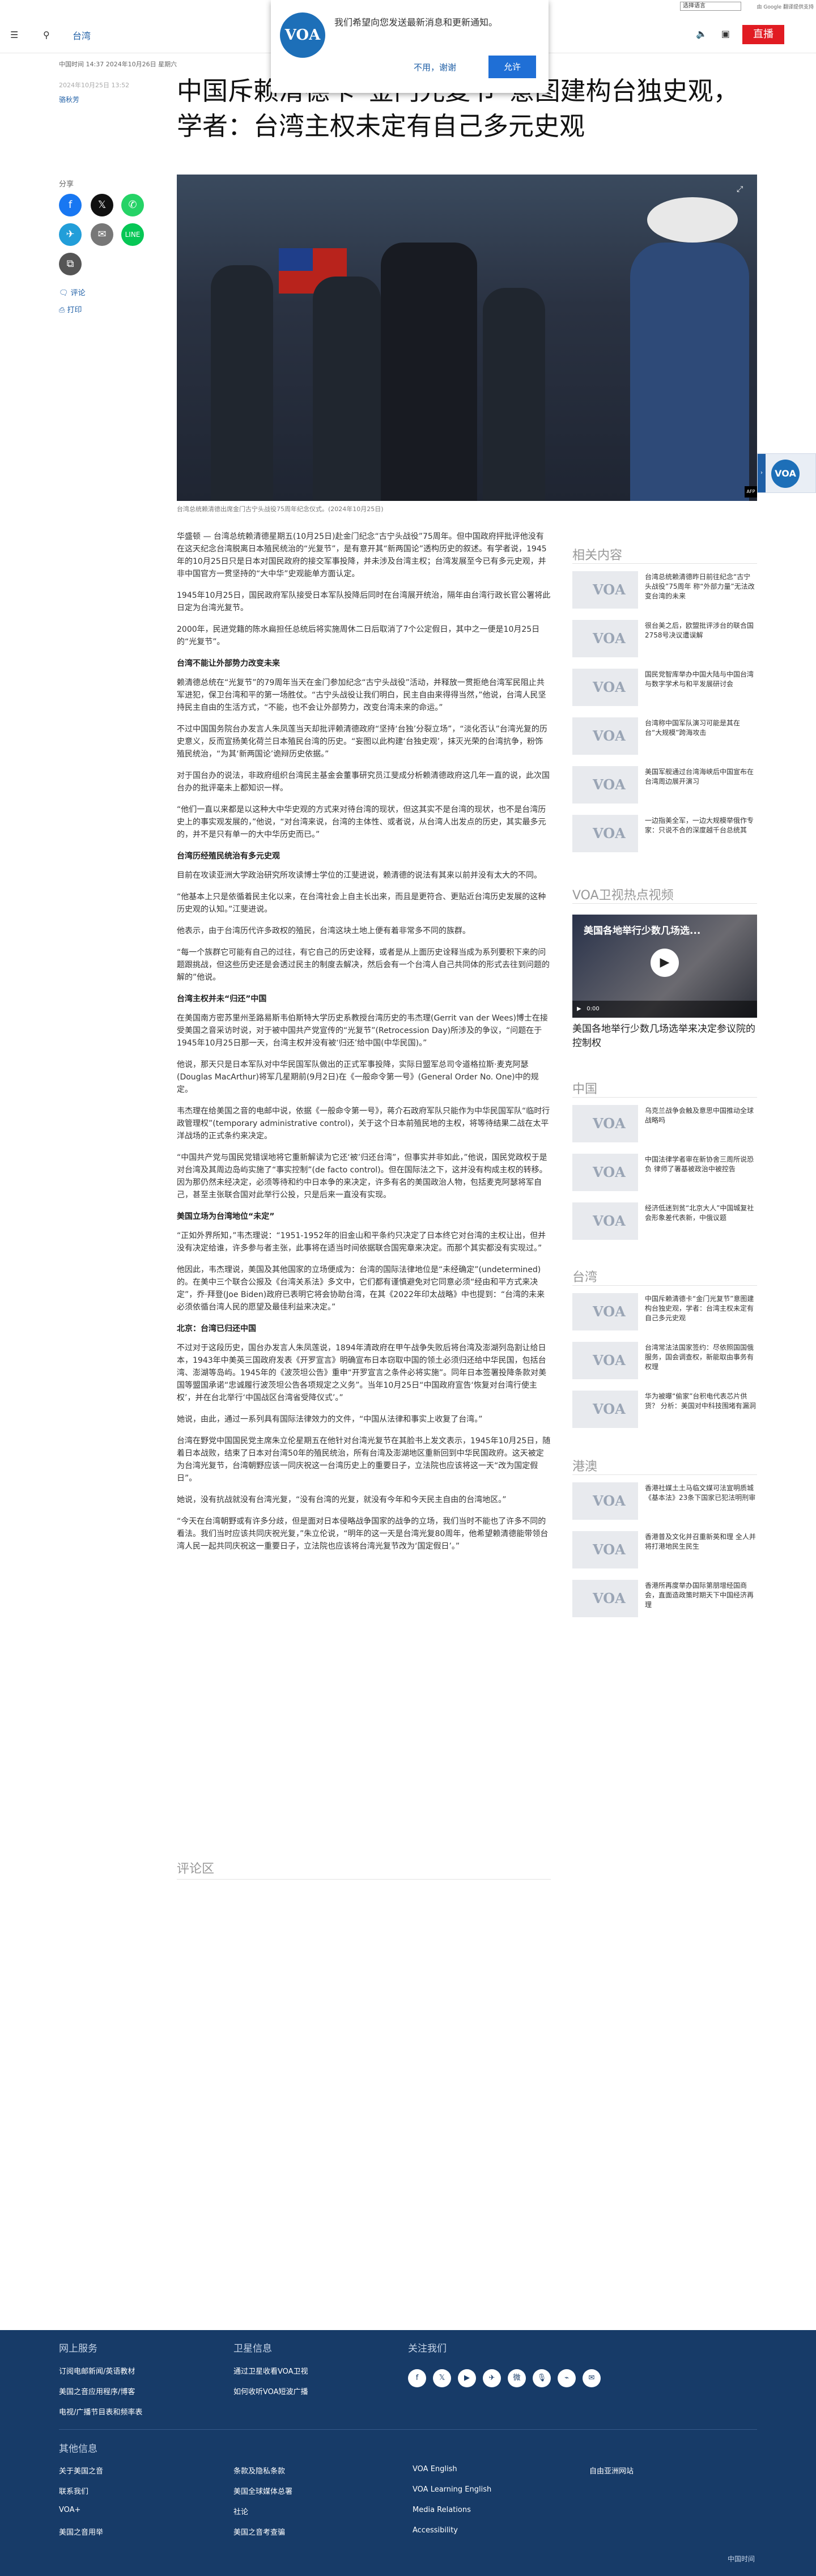 The width and height of the screenshot is (816, 2576). I want to click on facebook-share-icon: f, so click(70, 205).